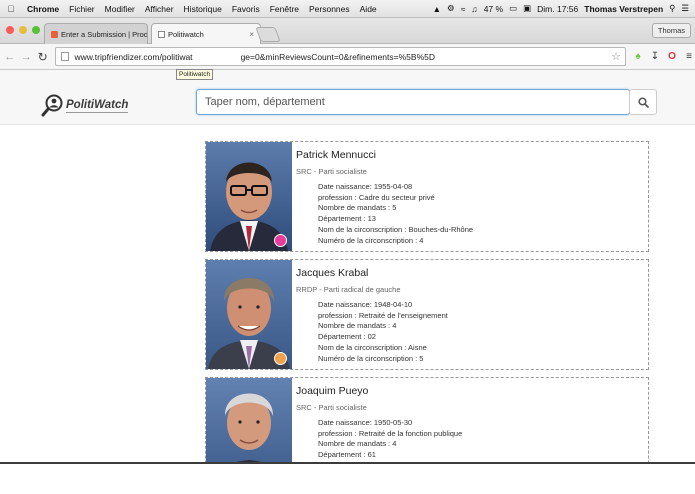 This screenshot has width=695, height=494. I want to click on window-controls, so click(23, 30).